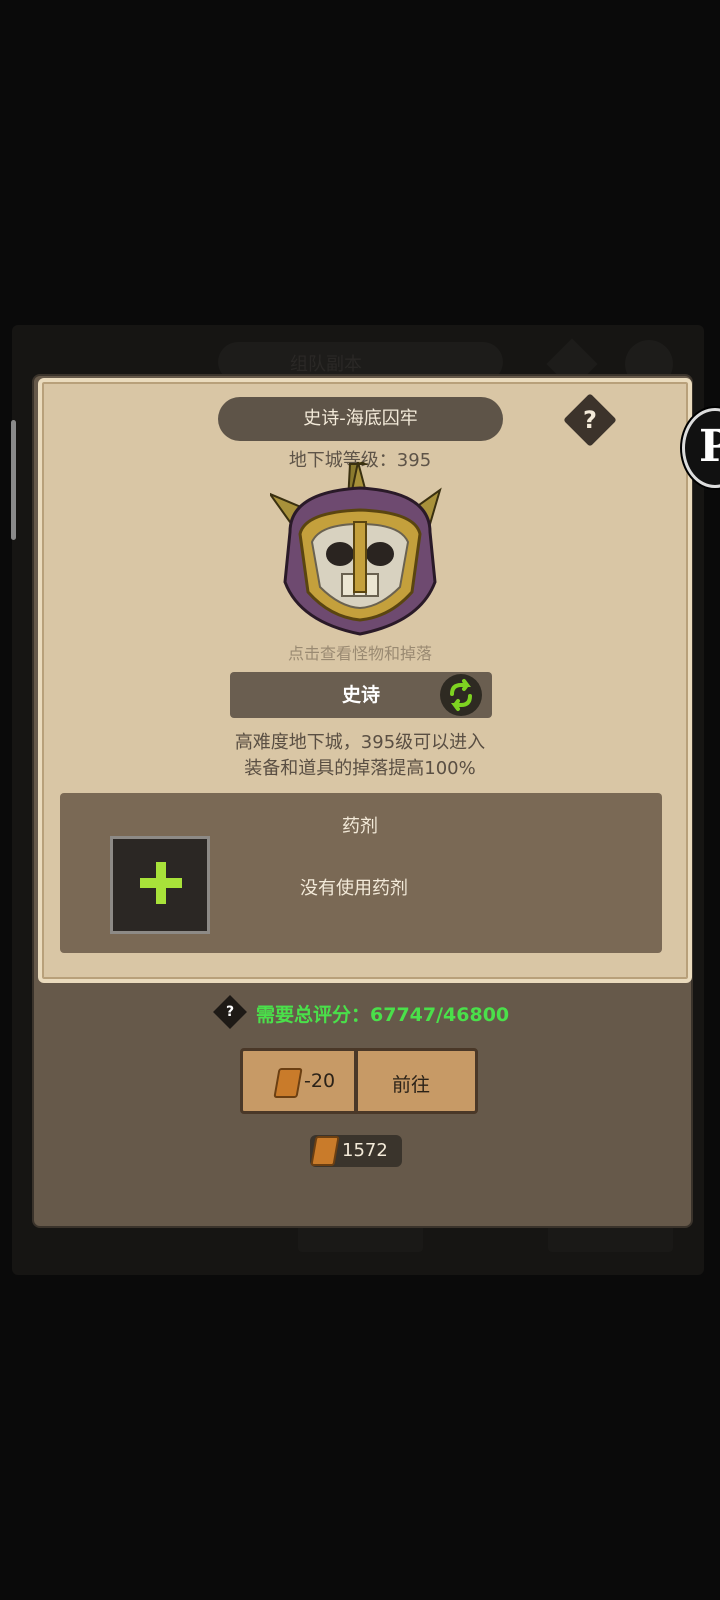 This screenshot has height=1600, width=720. Describe the element at coordinates (360, 552) in the screenshot. I see `skull-helmet-icon` at that location.